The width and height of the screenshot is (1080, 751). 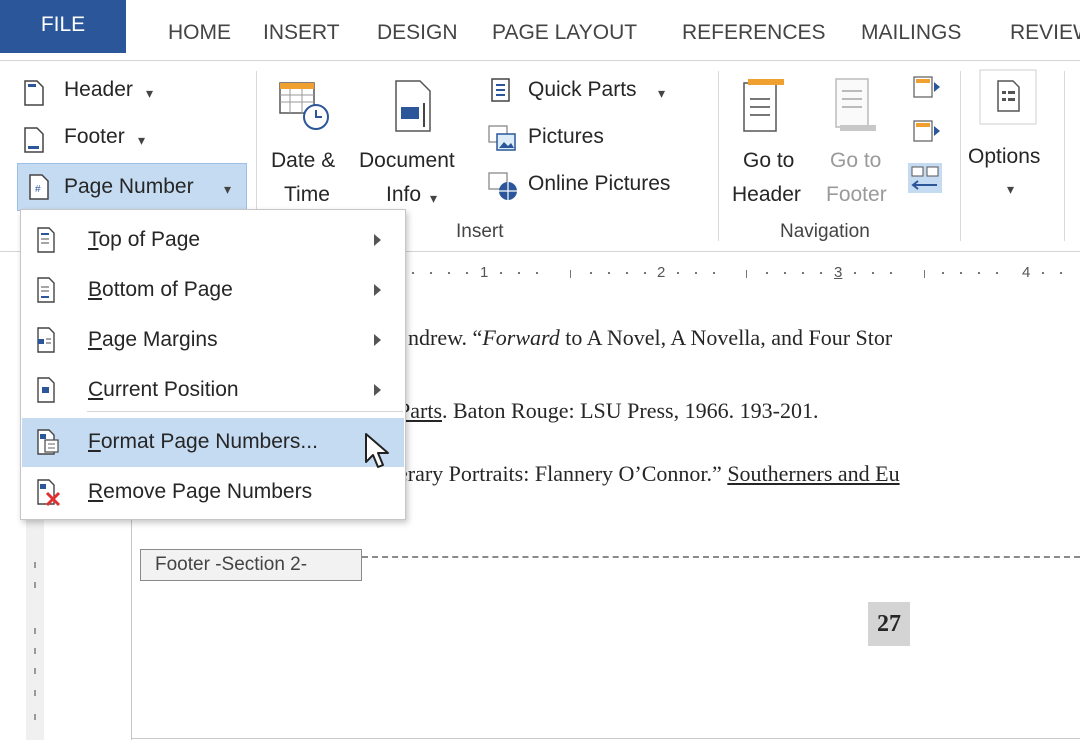 I want to click on menu-separator, so click(x=245, y=411).